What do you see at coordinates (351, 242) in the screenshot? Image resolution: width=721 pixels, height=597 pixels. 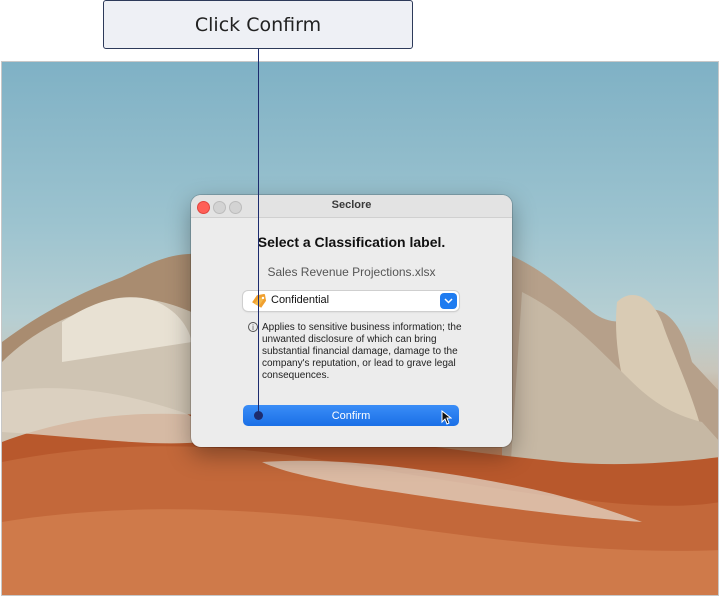 I see `dialog-heading: Select a Classification label.` at bounding box center [351, 242].